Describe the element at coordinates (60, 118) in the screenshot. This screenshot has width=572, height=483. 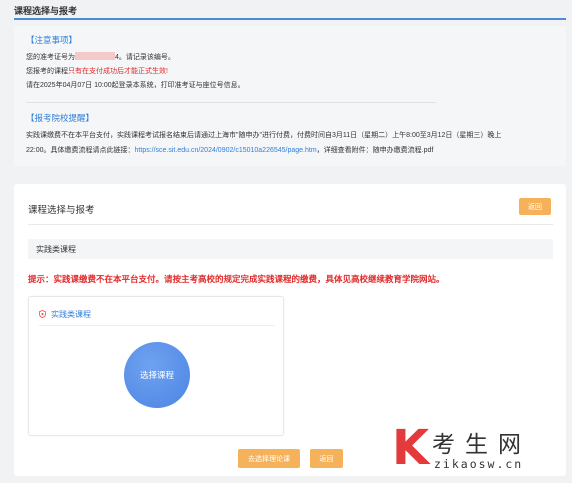
I see `school-reminder-heading: 【报考院校提醒】` at that location.